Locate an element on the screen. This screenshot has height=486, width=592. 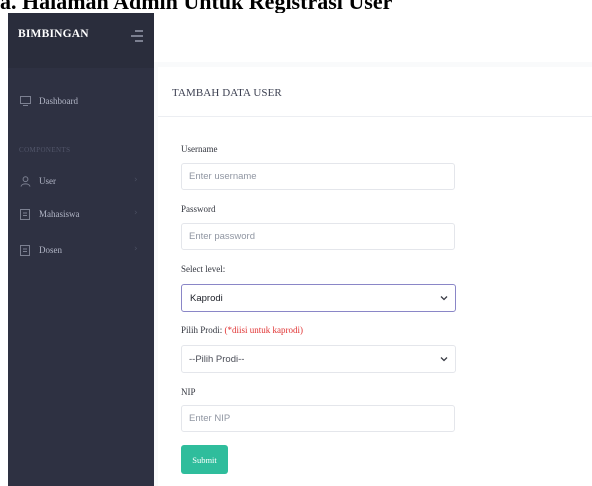
sidebar-item-label: Mahasiswa is located at coordinates (59, 214).